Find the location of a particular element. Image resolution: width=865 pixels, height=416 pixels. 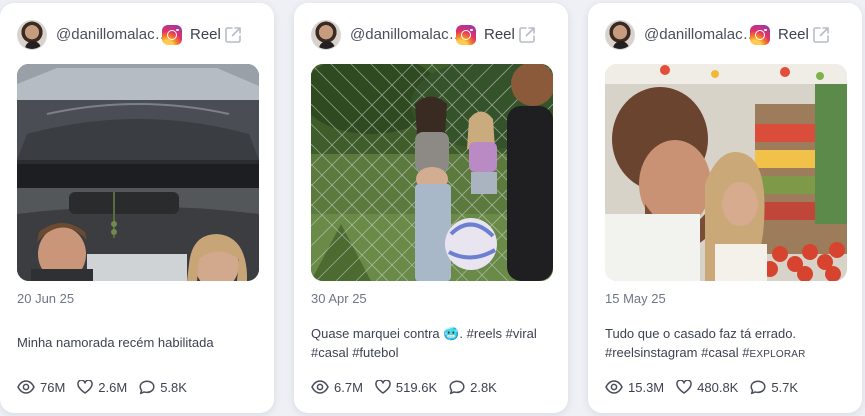

caption-line: #reelsinstagram #casal #EXPLORAR is located at coordinates (725, 353).